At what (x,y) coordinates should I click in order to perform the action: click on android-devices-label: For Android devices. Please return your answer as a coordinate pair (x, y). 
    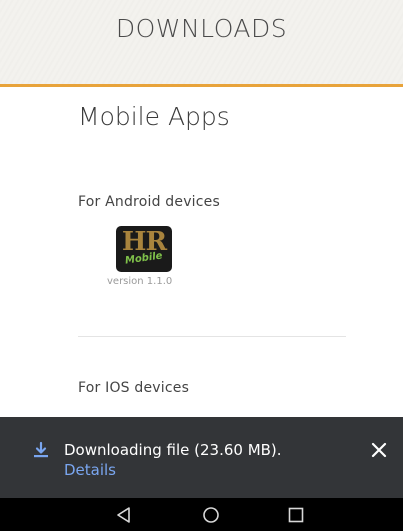
    Looking at the image, I should click on (149, 202).